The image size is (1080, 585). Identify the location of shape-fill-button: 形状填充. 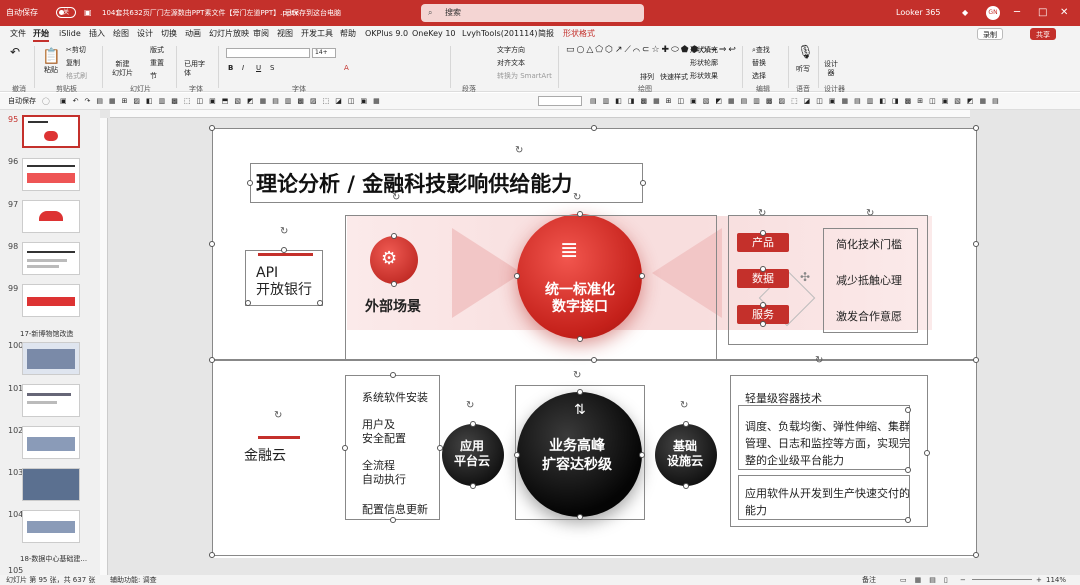
(704, 50).